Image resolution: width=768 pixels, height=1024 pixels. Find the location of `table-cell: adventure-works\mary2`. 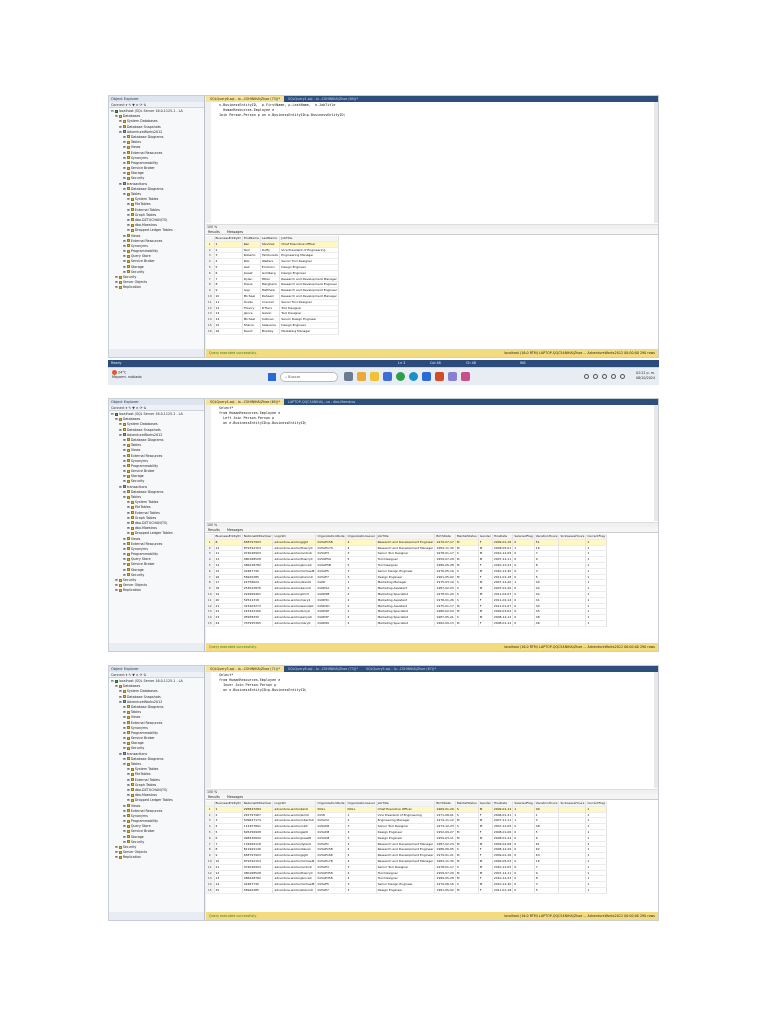

table-cell: adventure-works\mary2 is located at coordinates (294, 600).